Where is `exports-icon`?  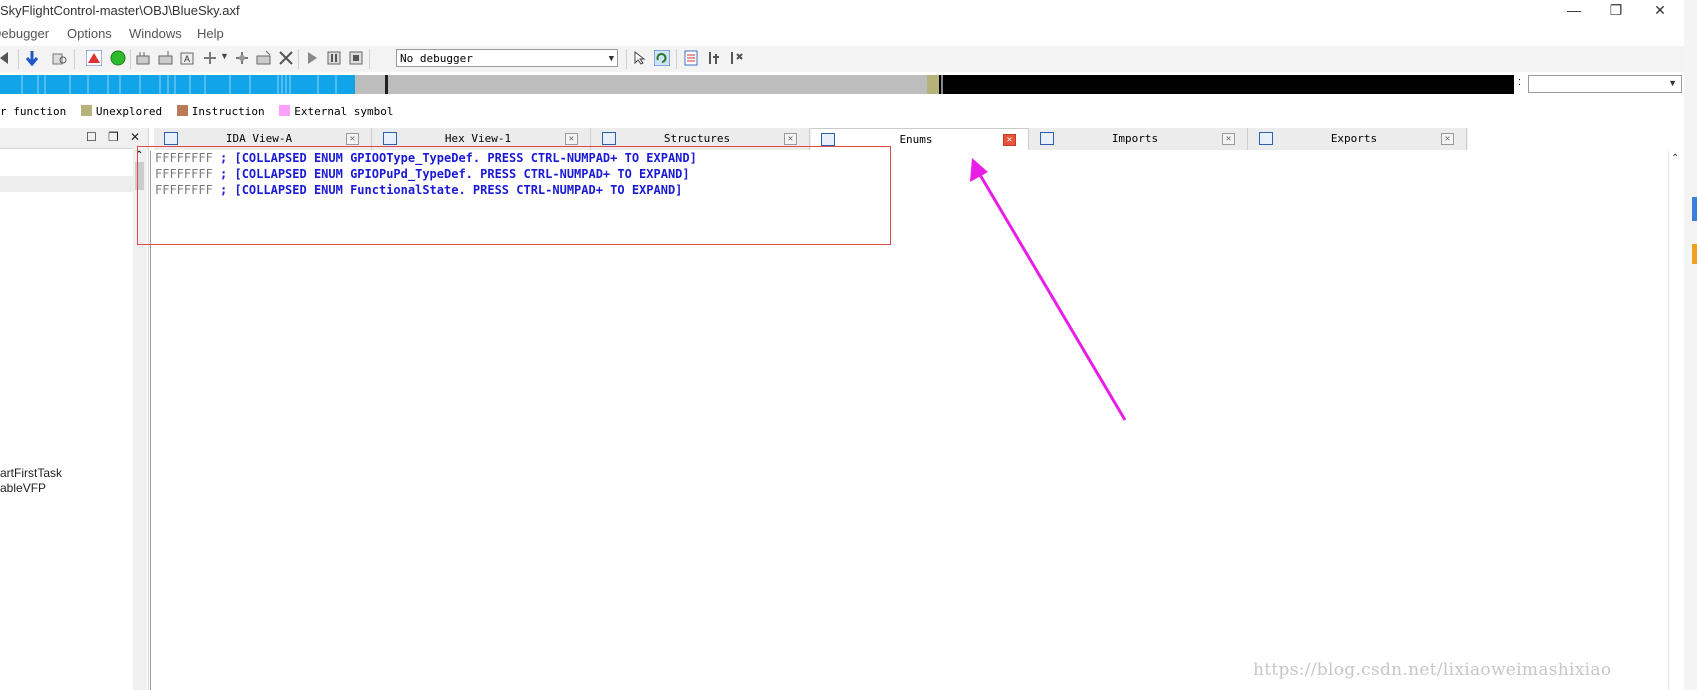
exports-icon is located at coordinates (1266, 138).